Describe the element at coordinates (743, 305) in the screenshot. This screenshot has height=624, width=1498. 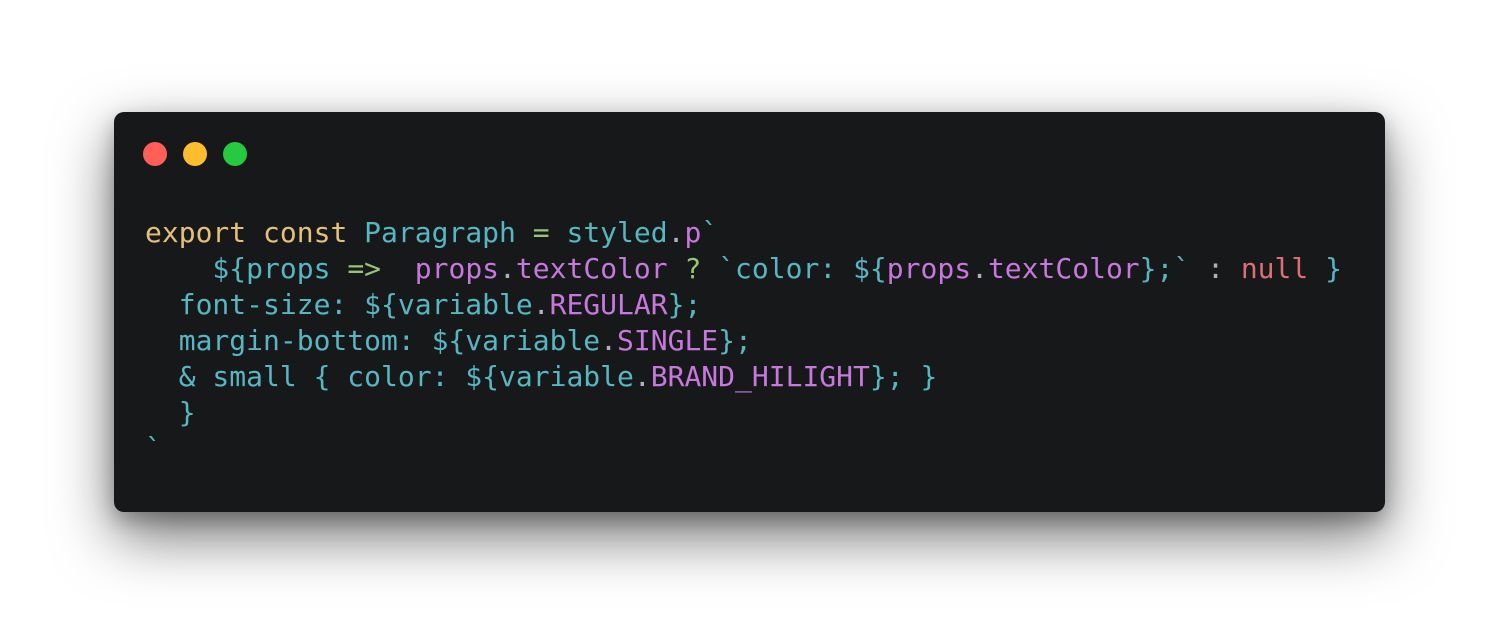
I see `code-line: font-size: ${variable.REGULAR};` at that location.